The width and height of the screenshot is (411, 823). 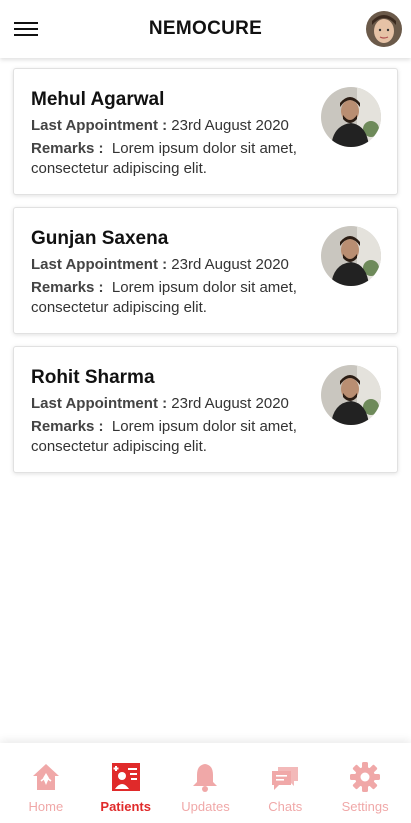 I want to click on nav-updates: Updates, so click(x=206, y=778).